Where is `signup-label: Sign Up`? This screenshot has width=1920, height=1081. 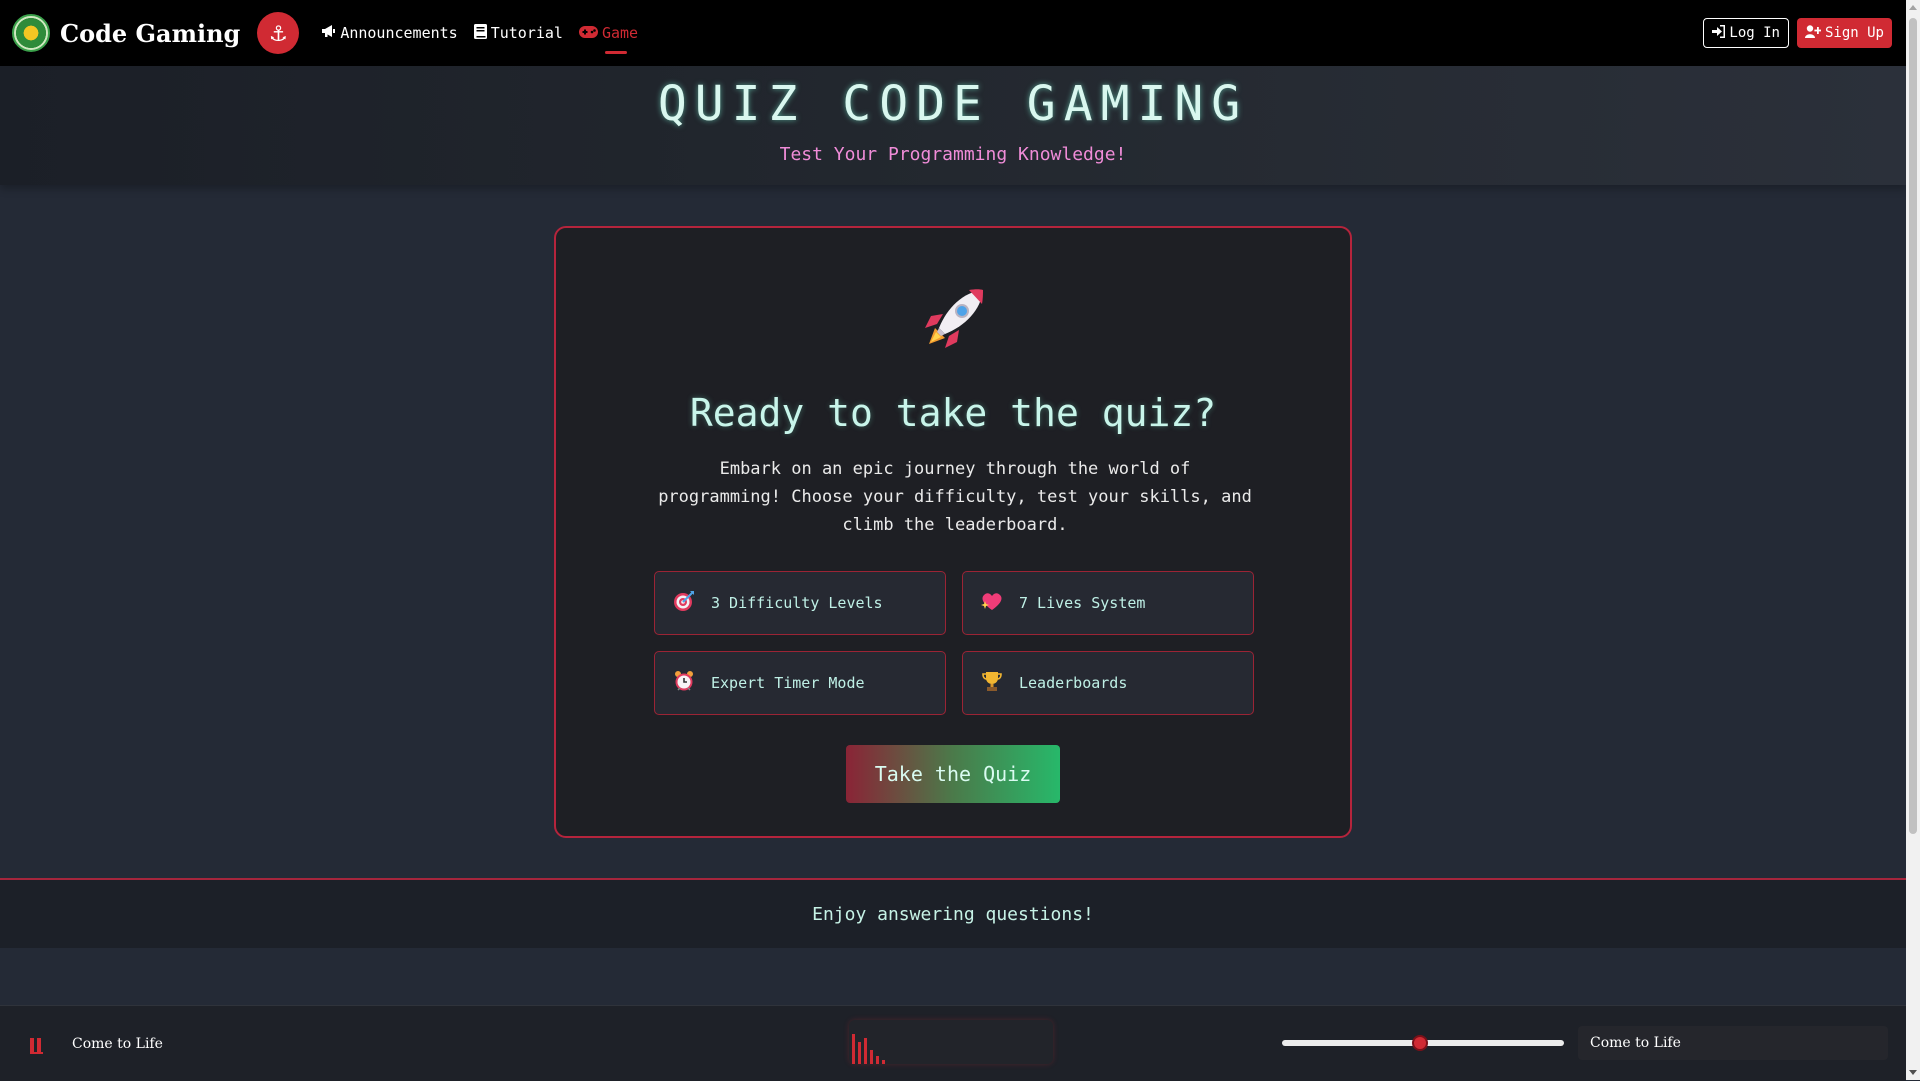 signup-label: Sign Up is located at coordinates (1854, 33).